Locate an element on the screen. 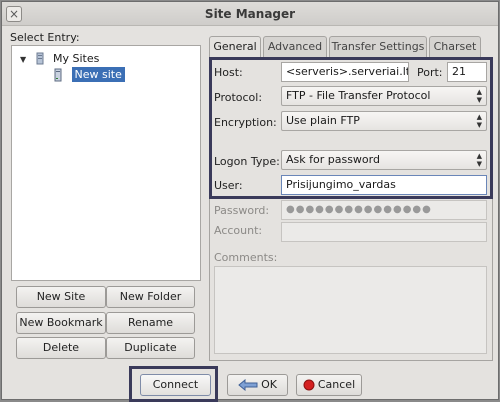 This screenshot has width=500, height=402. tab-general: General is located at coordinates (235, 47).